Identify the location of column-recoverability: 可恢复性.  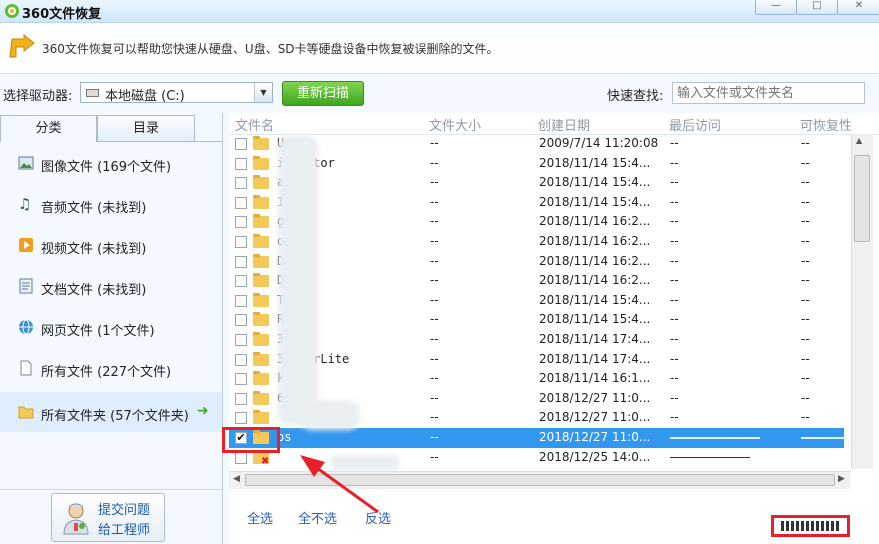
(826, 124).